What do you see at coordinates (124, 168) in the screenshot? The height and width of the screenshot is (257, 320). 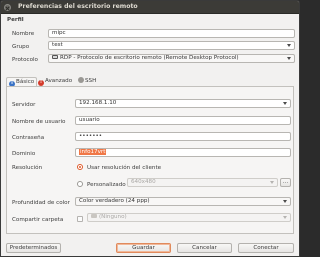 I see `use-client-resolution-label: Usar resolución del cliente` at bounding box center [124, 168].